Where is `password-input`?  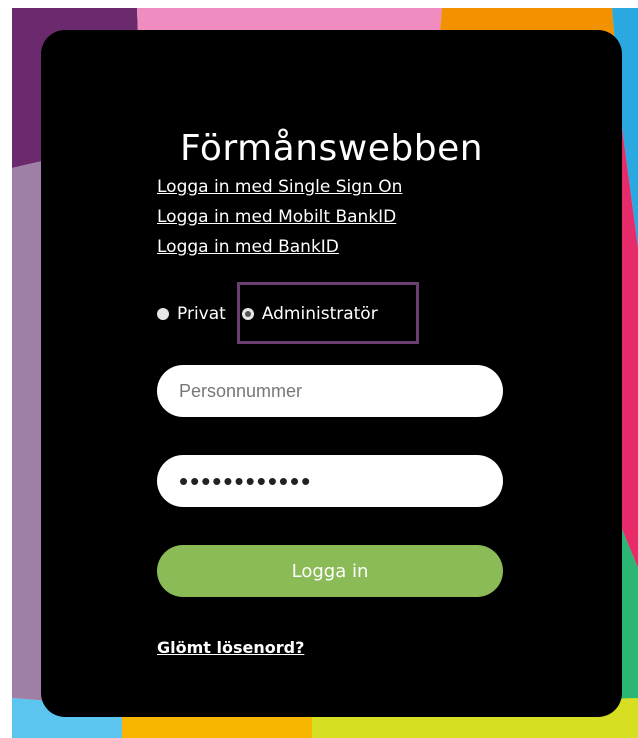 password-input is located at coordinates (330, 481).